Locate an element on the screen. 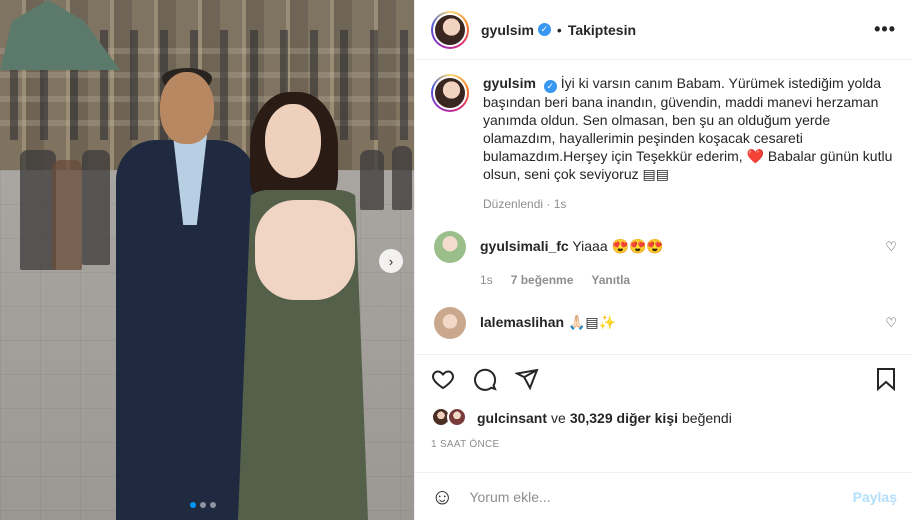 The width and height of the screenshot is (912, 520). liker-username: gulcinsant is located at coordinates (512, 418).